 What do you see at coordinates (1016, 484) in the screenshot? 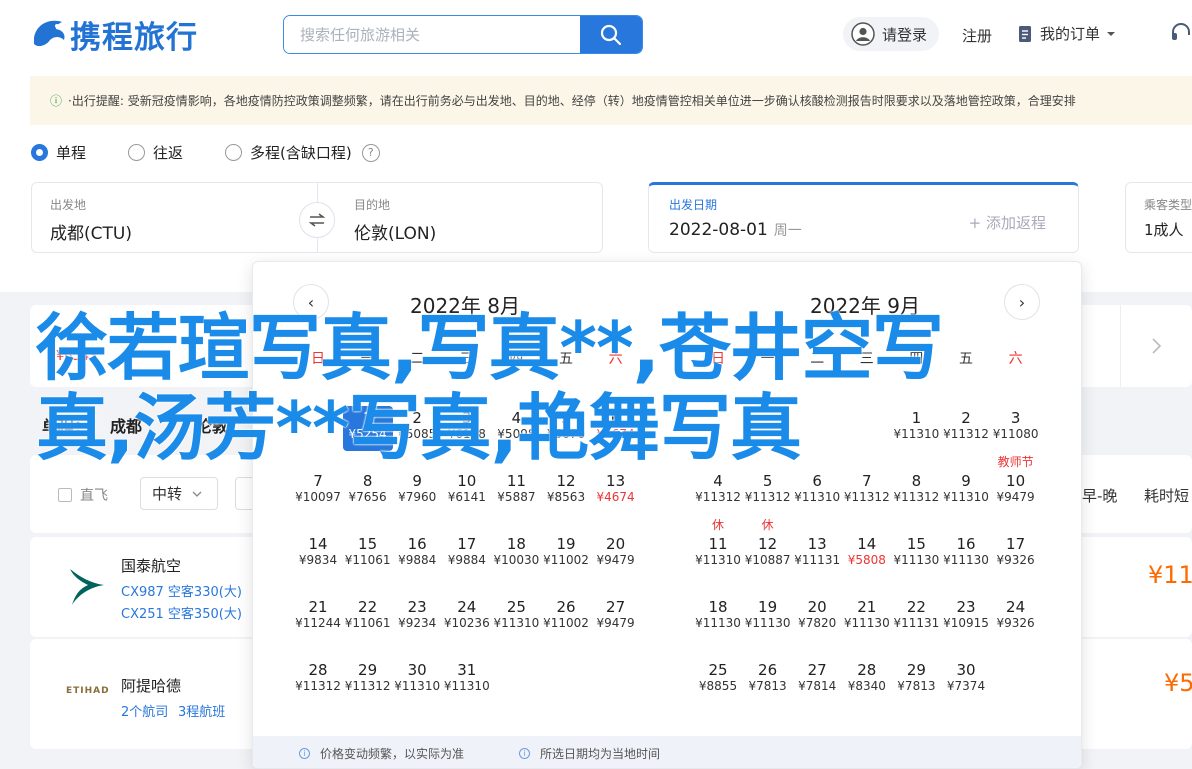
I see `calendar-day: 教师节 10 ¥9479` at bounding box center [1016, 484].